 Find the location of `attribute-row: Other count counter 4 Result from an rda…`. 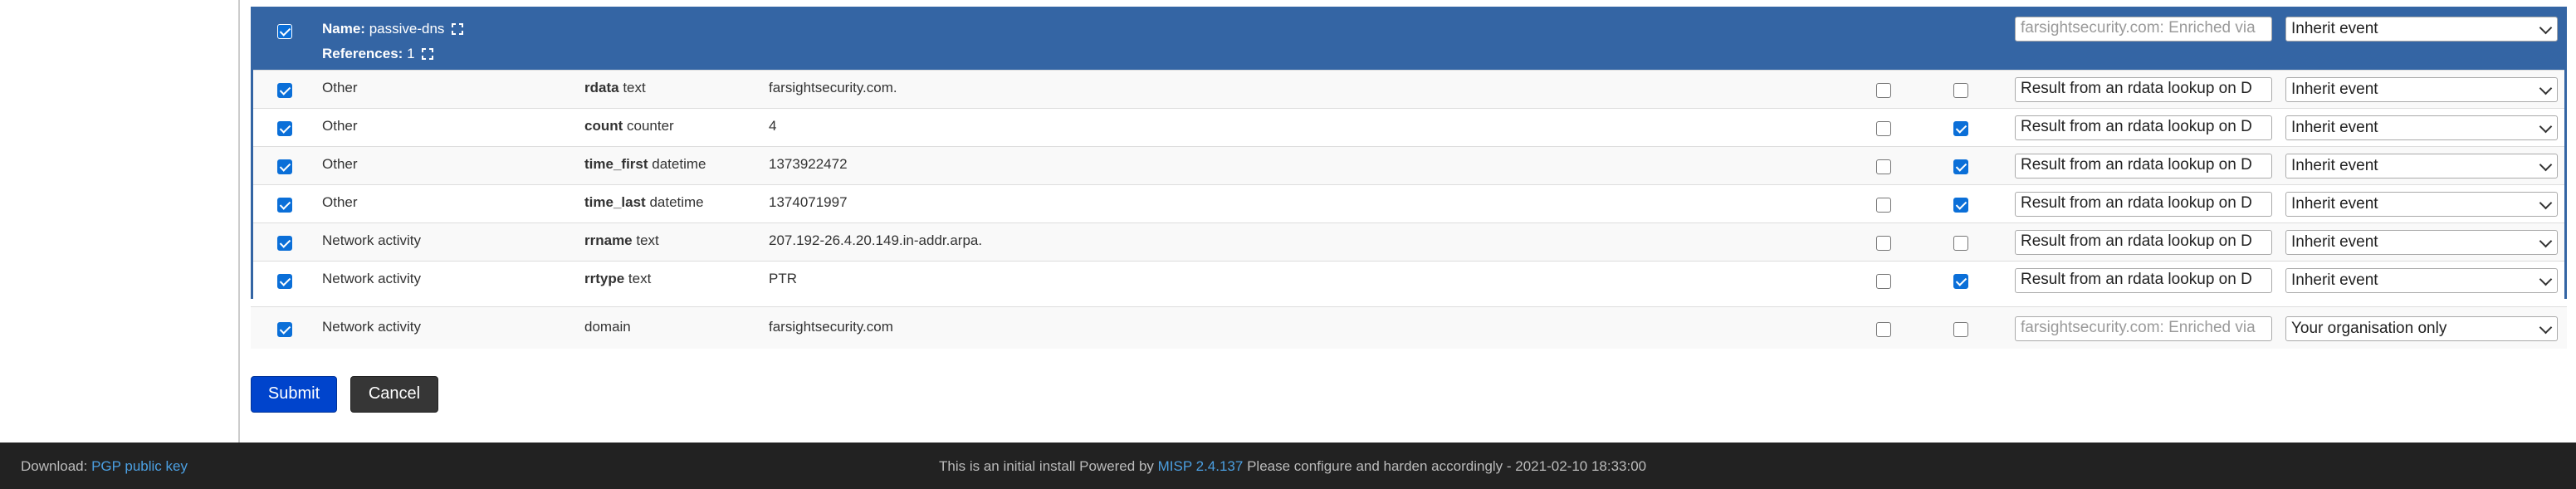

attribute-row: Other count counter 4 Result from an rda… is located at coordinates (1408, 127).